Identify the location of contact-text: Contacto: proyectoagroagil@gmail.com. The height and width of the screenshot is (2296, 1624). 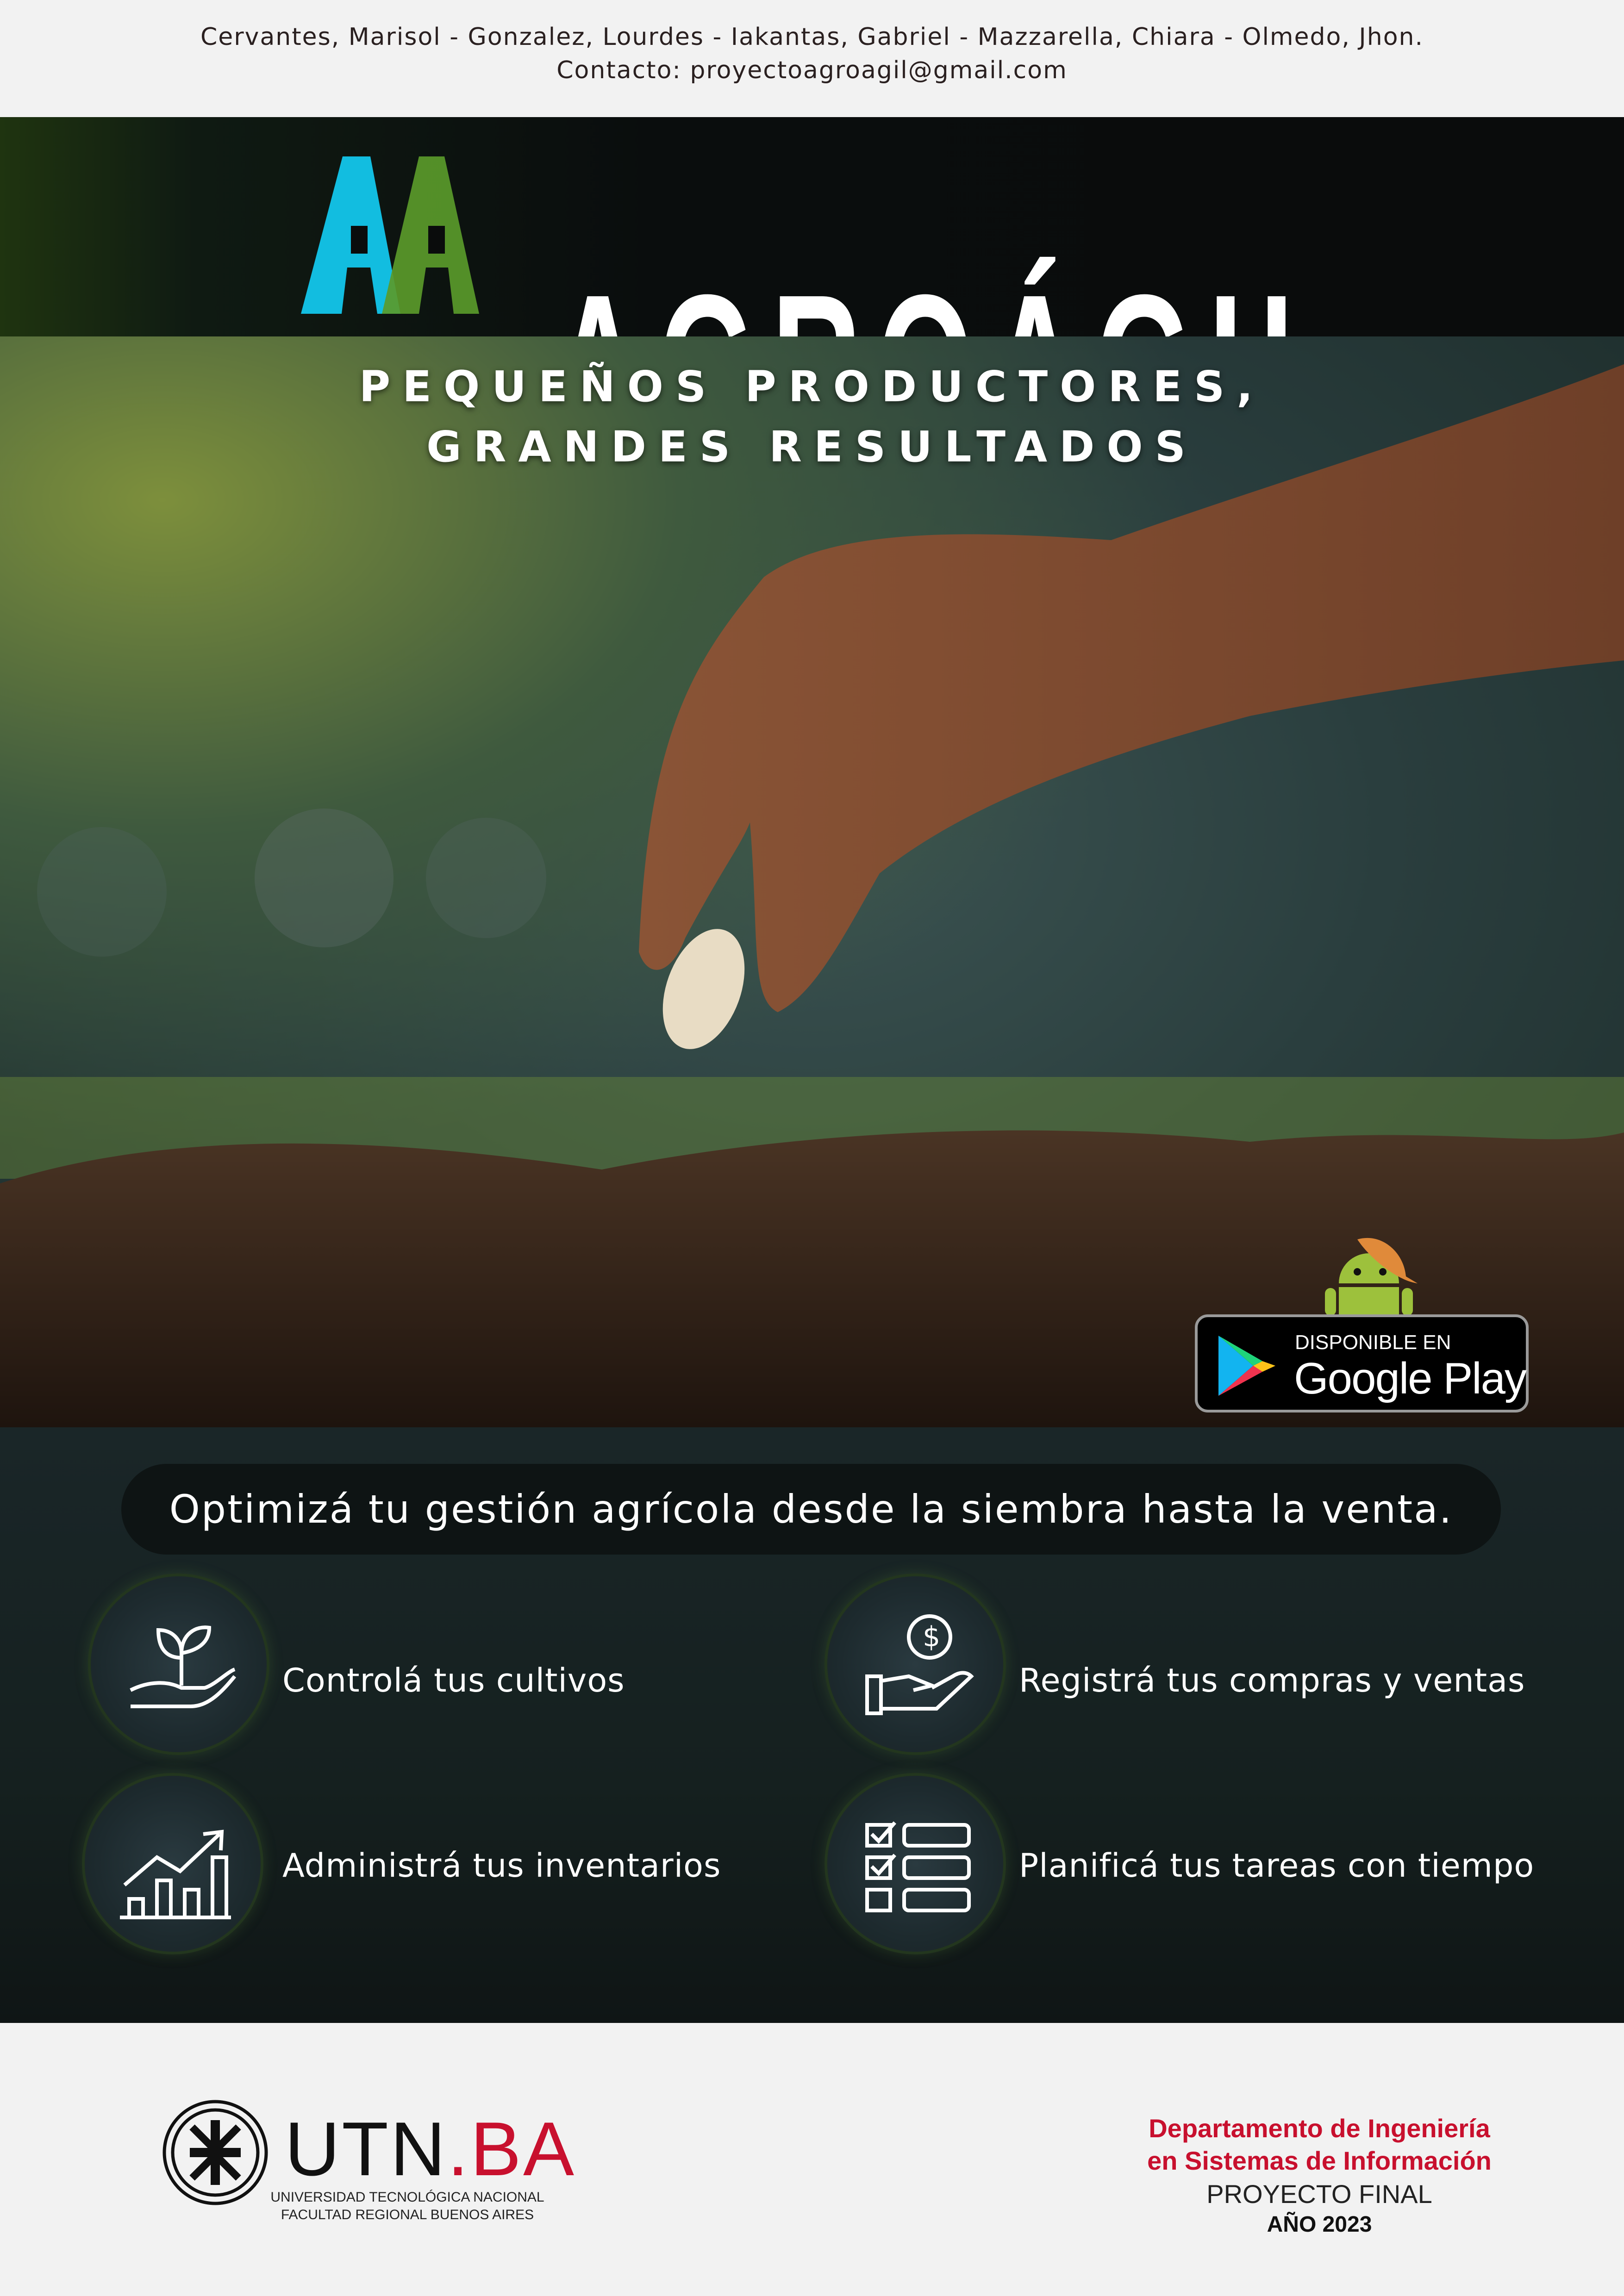
(812, 70).